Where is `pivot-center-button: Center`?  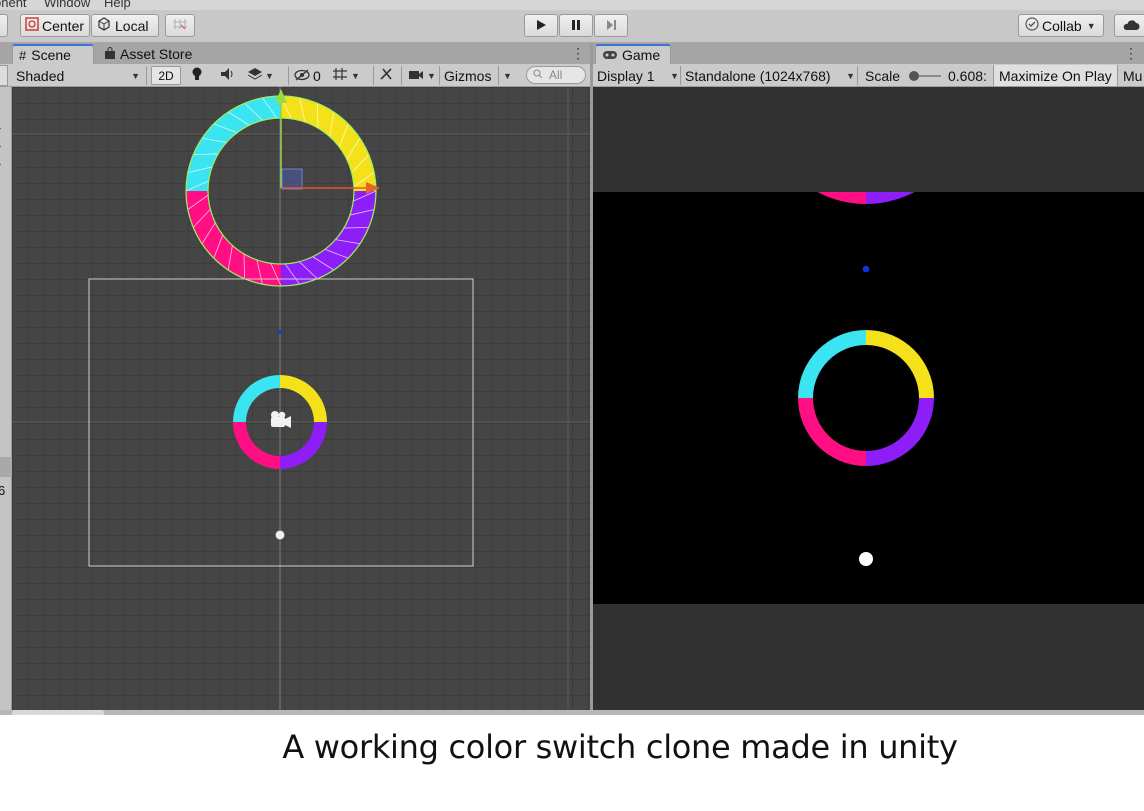
pivot-center-button: Center is located at coordinates (55, 25).